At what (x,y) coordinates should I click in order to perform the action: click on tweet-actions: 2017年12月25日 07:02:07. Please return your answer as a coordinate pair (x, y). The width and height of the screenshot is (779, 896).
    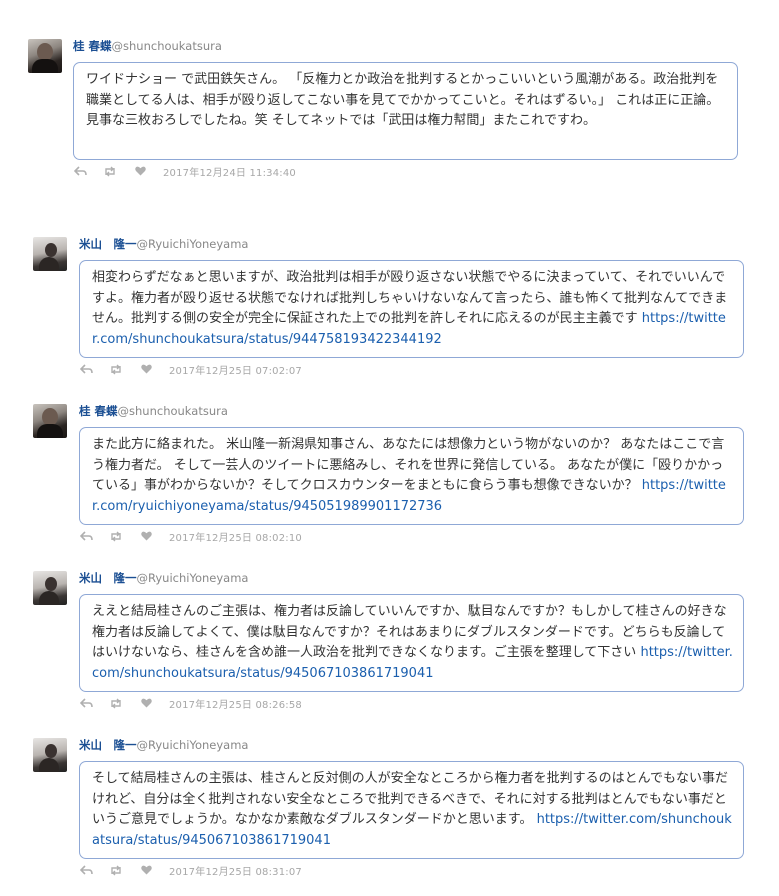
    Looking at the image, I should click on (190, 369).